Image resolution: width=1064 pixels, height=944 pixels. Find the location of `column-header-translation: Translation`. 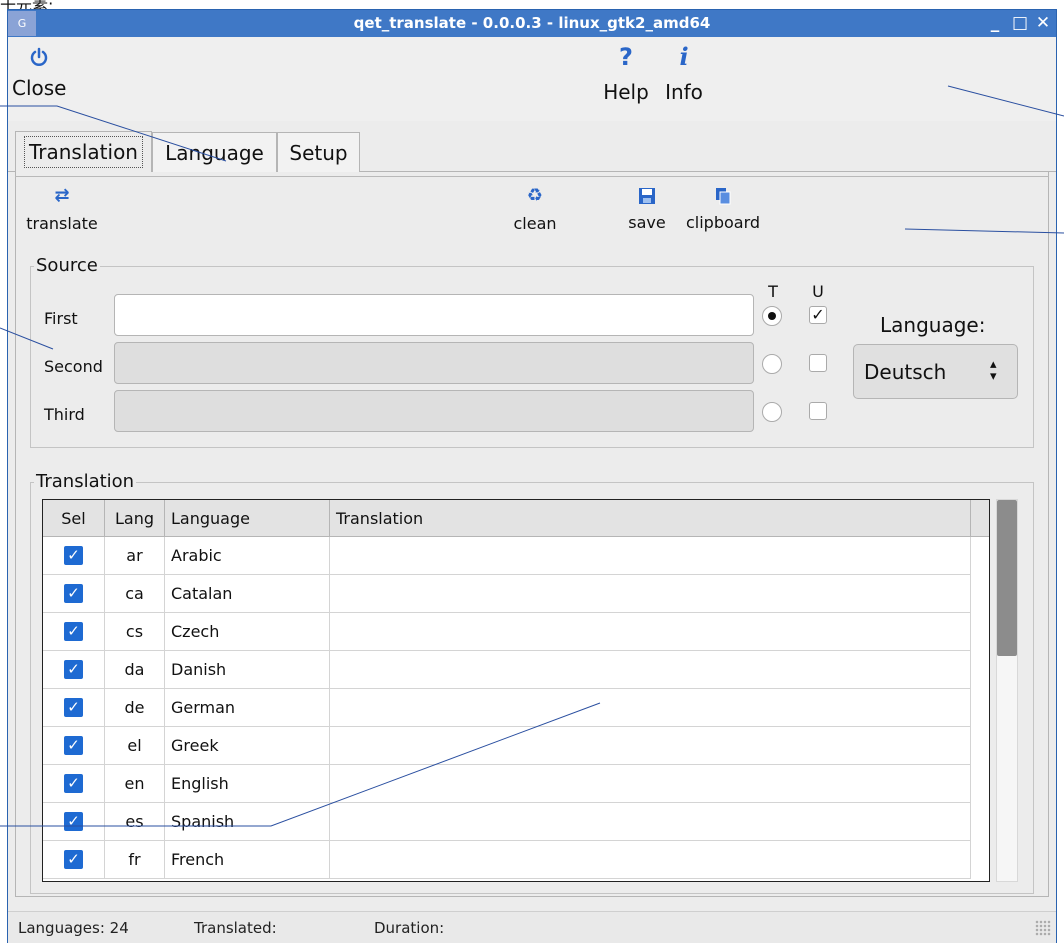

column-header-translation: Translation is located at coordinates (650, 518).